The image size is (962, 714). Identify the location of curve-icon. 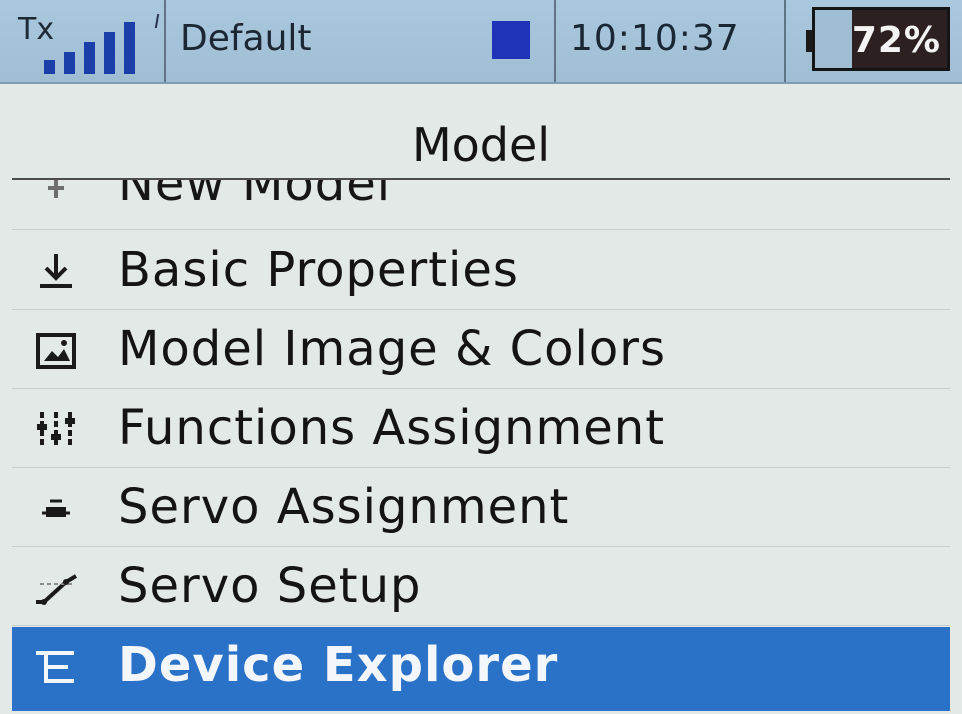
(56, 588).